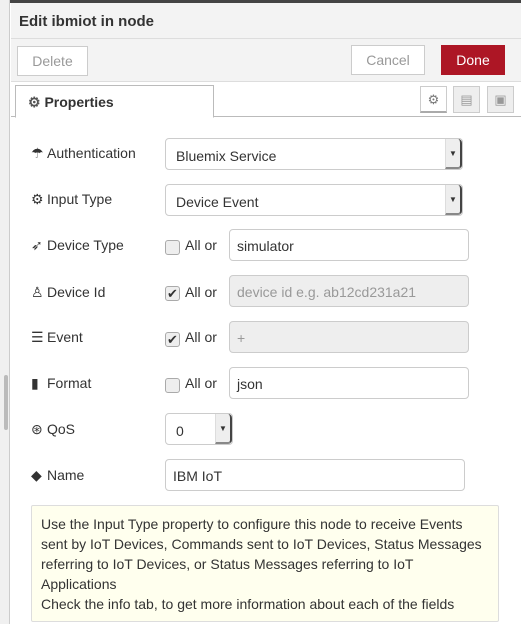  What do you see at coordinates (172, 293) in the screenshot?
I see `device-id-all-checkbox: ✔` at bounding box center [172, 293].